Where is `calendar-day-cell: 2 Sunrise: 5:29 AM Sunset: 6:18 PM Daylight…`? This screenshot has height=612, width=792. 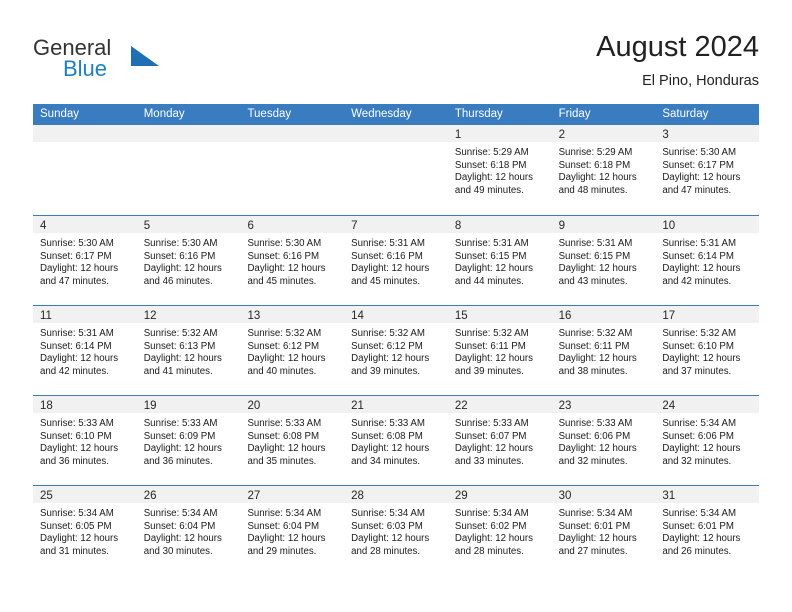 calendar-day-cell: 2 Sunrise: 5:29 AM Sunset: 6:18 PM Daylight… is located at coordinates (603, 170).